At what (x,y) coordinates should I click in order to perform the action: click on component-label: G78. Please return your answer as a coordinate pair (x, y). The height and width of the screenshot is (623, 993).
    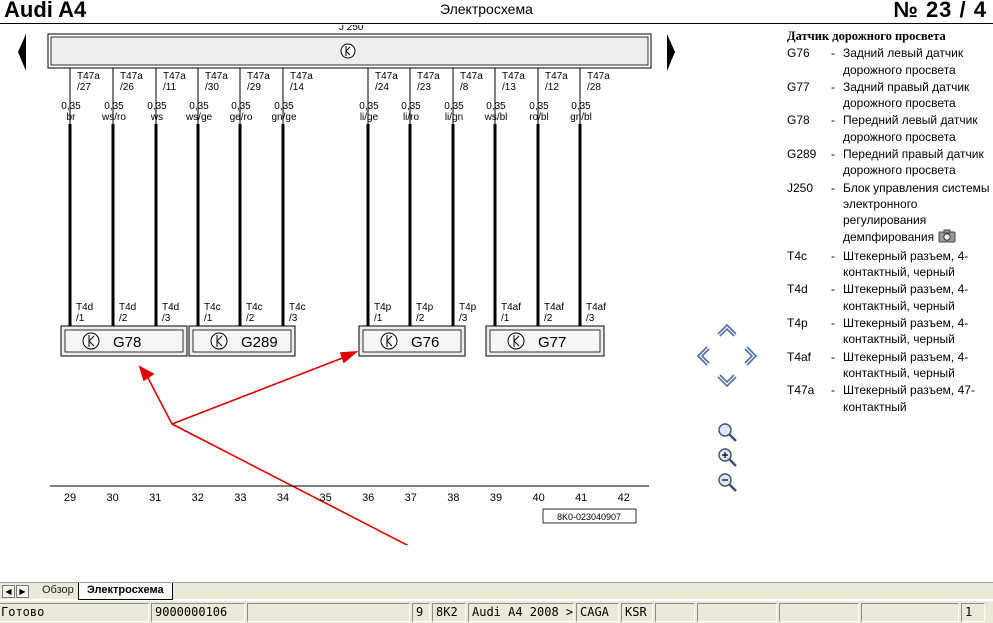
    Looking at the image, I should click on (127, 342).